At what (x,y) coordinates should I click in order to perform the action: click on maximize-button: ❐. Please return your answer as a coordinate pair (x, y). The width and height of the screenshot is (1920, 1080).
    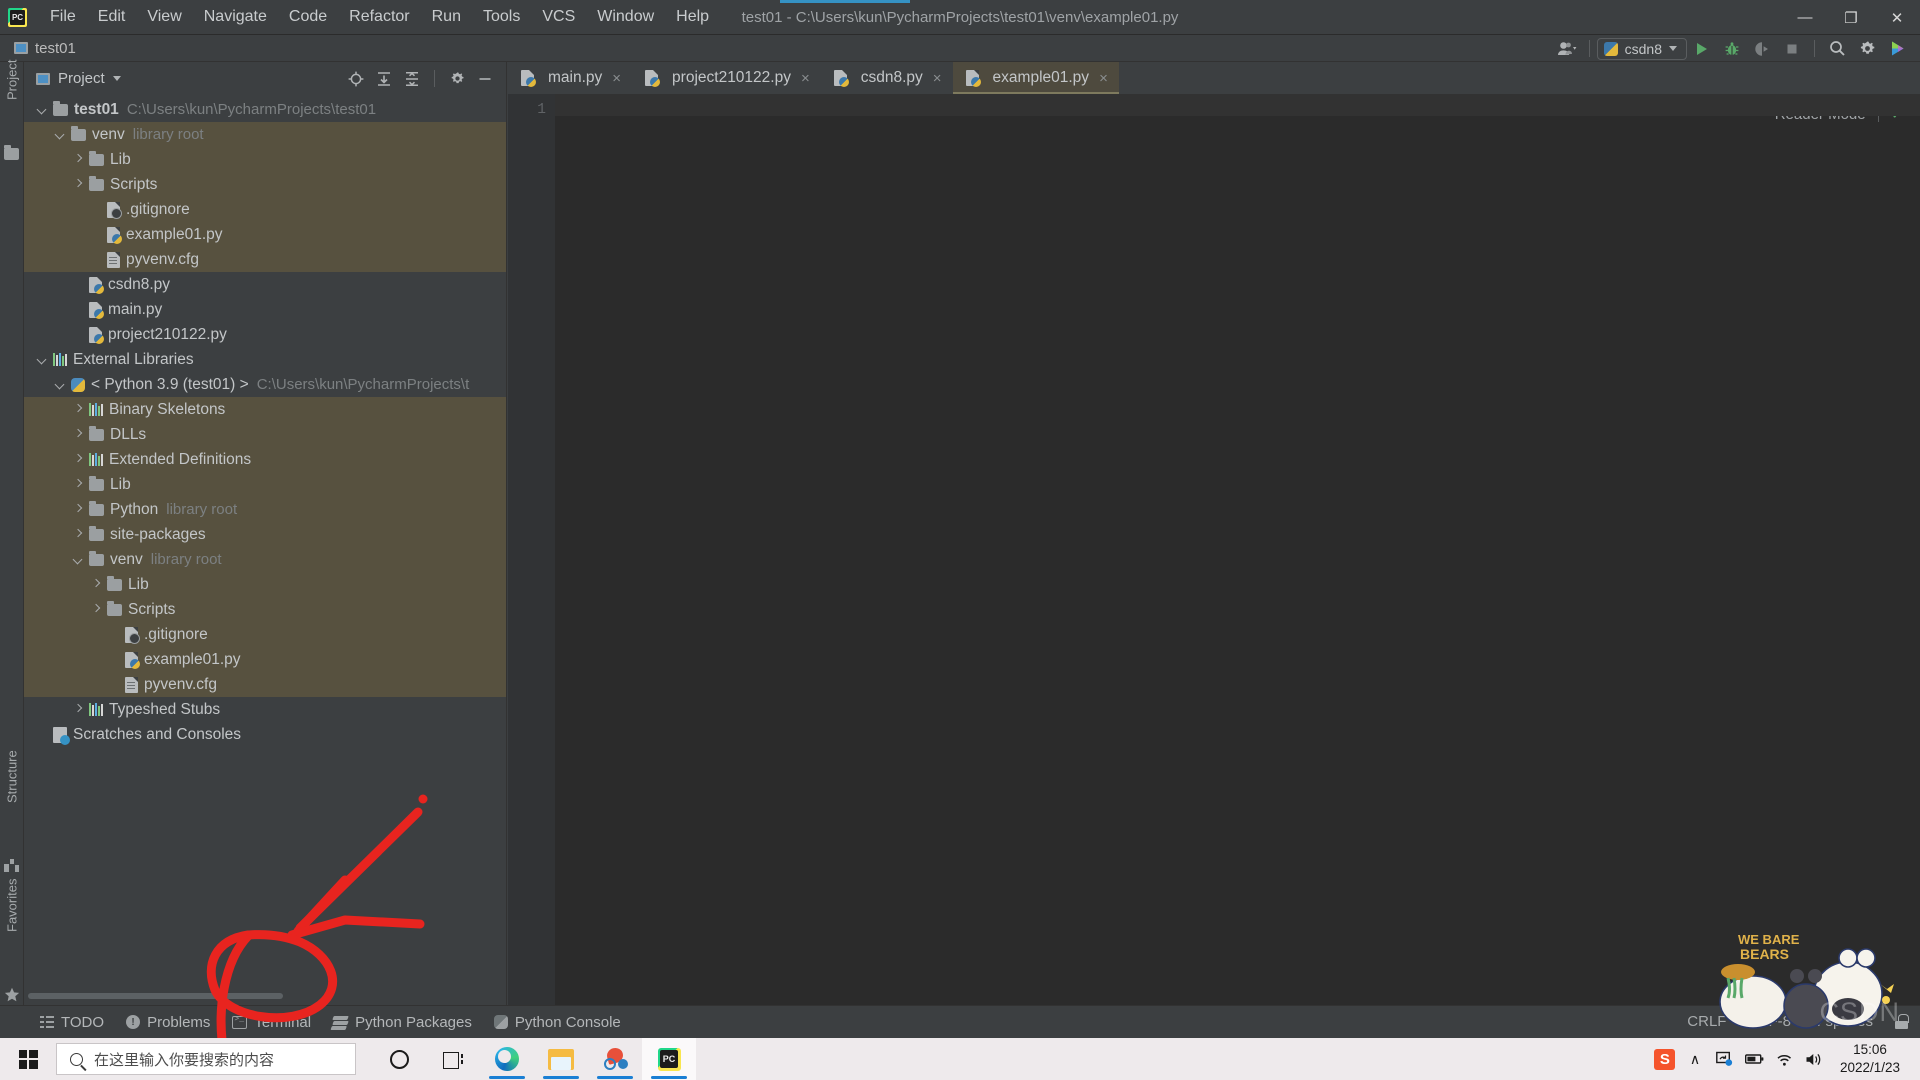
    Looking at the image, I should click on (1851, 17).